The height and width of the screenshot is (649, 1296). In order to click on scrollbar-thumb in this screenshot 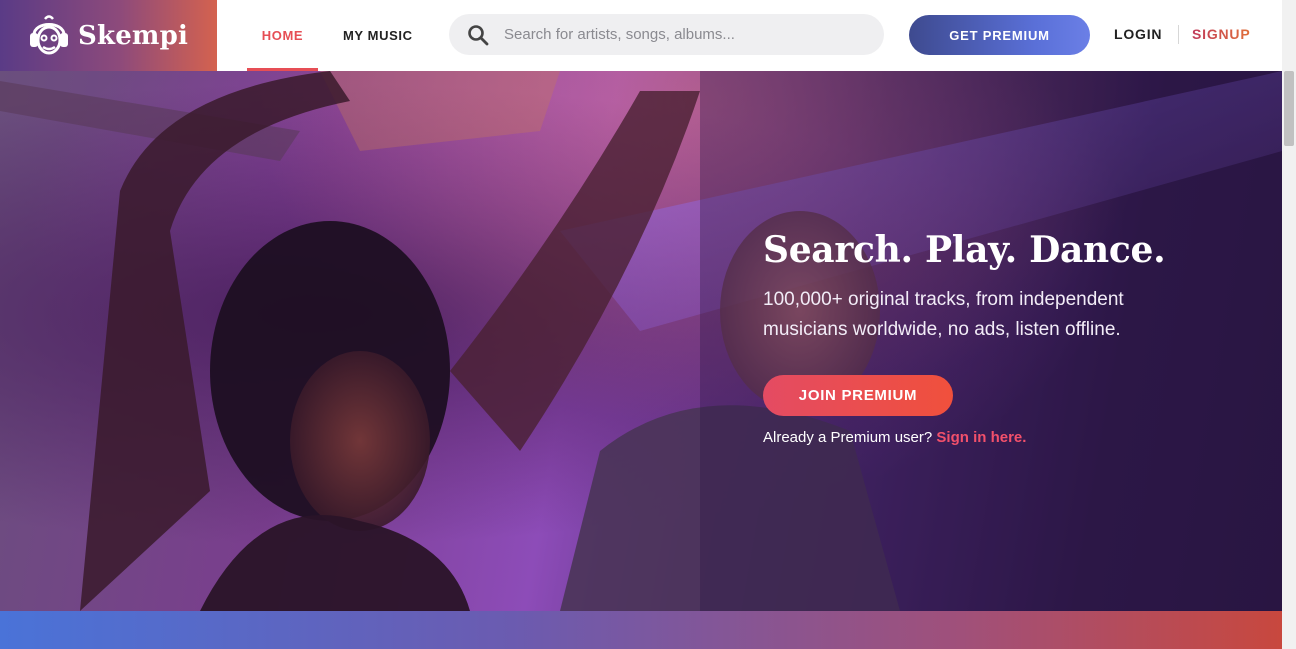, I will do `click(1289, 108)`.